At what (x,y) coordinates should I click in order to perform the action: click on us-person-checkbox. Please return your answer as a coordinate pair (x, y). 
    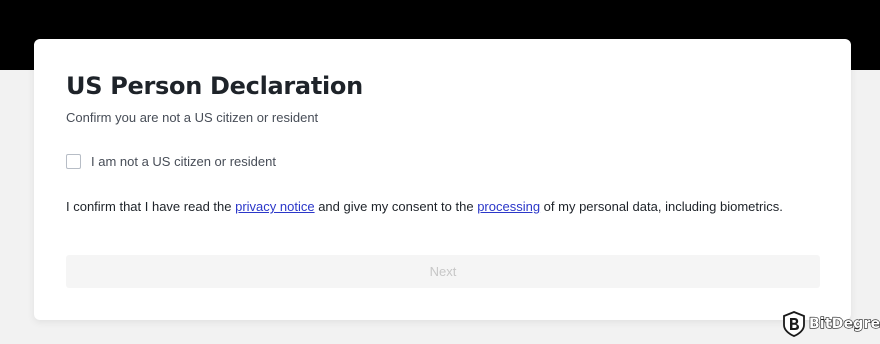
    Looking at the image, I should click on (73, 161).